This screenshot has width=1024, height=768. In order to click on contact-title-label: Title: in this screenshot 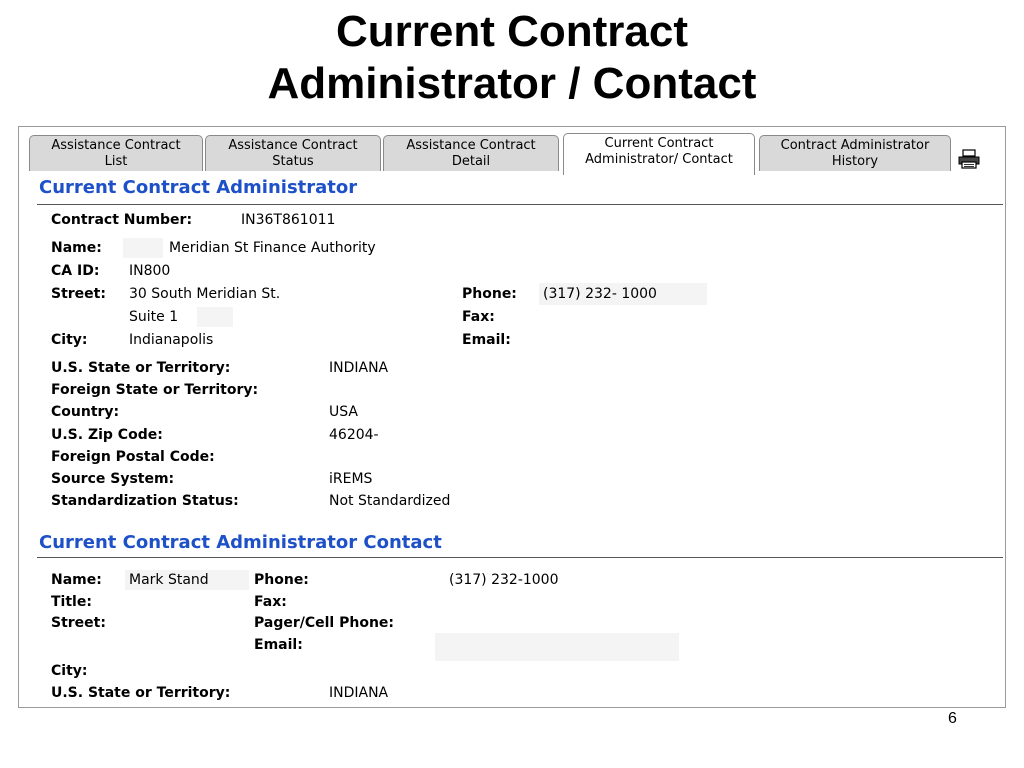, I will do `click(71, 602)`.